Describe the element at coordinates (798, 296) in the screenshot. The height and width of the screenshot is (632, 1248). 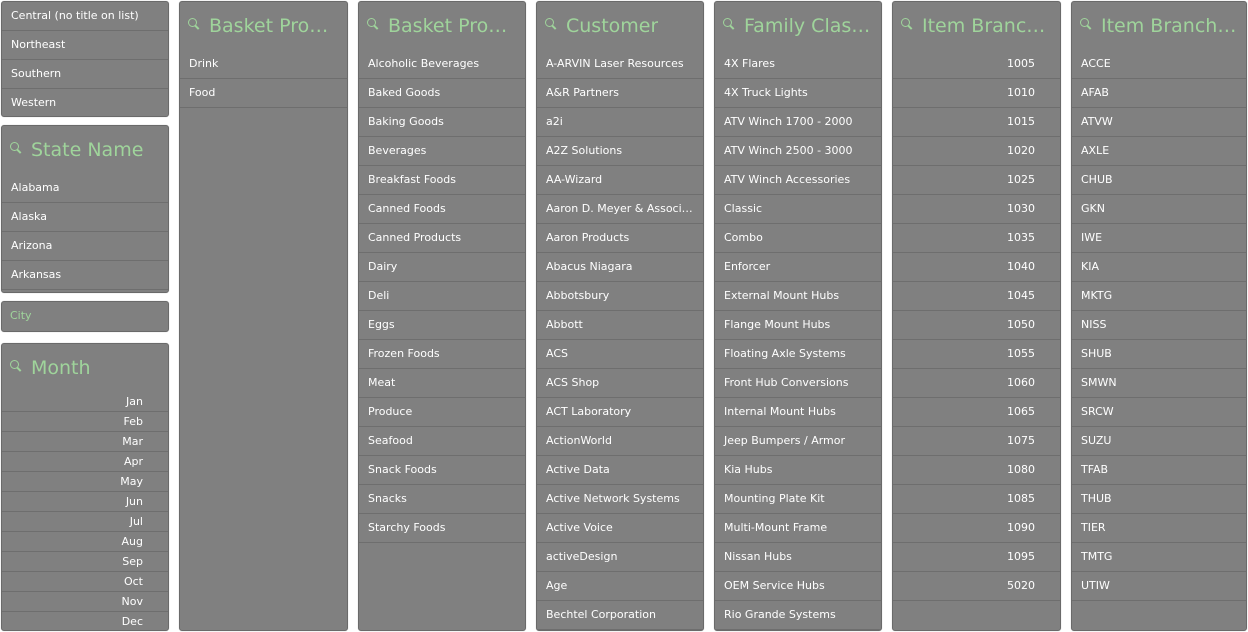
I see `list-item: External Mount Hubs` at that location.